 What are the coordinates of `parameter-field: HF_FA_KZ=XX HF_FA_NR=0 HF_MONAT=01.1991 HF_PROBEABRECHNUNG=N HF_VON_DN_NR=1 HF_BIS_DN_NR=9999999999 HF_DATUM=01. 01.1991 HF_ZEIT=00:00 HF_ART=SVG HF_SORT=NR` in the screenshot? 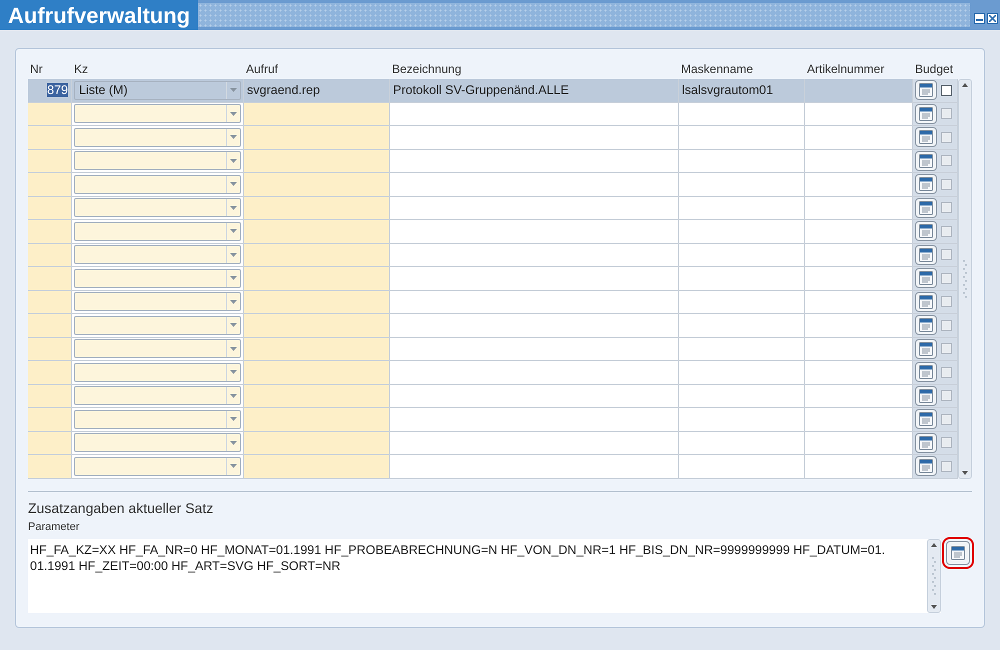 It's located at (484, 575).